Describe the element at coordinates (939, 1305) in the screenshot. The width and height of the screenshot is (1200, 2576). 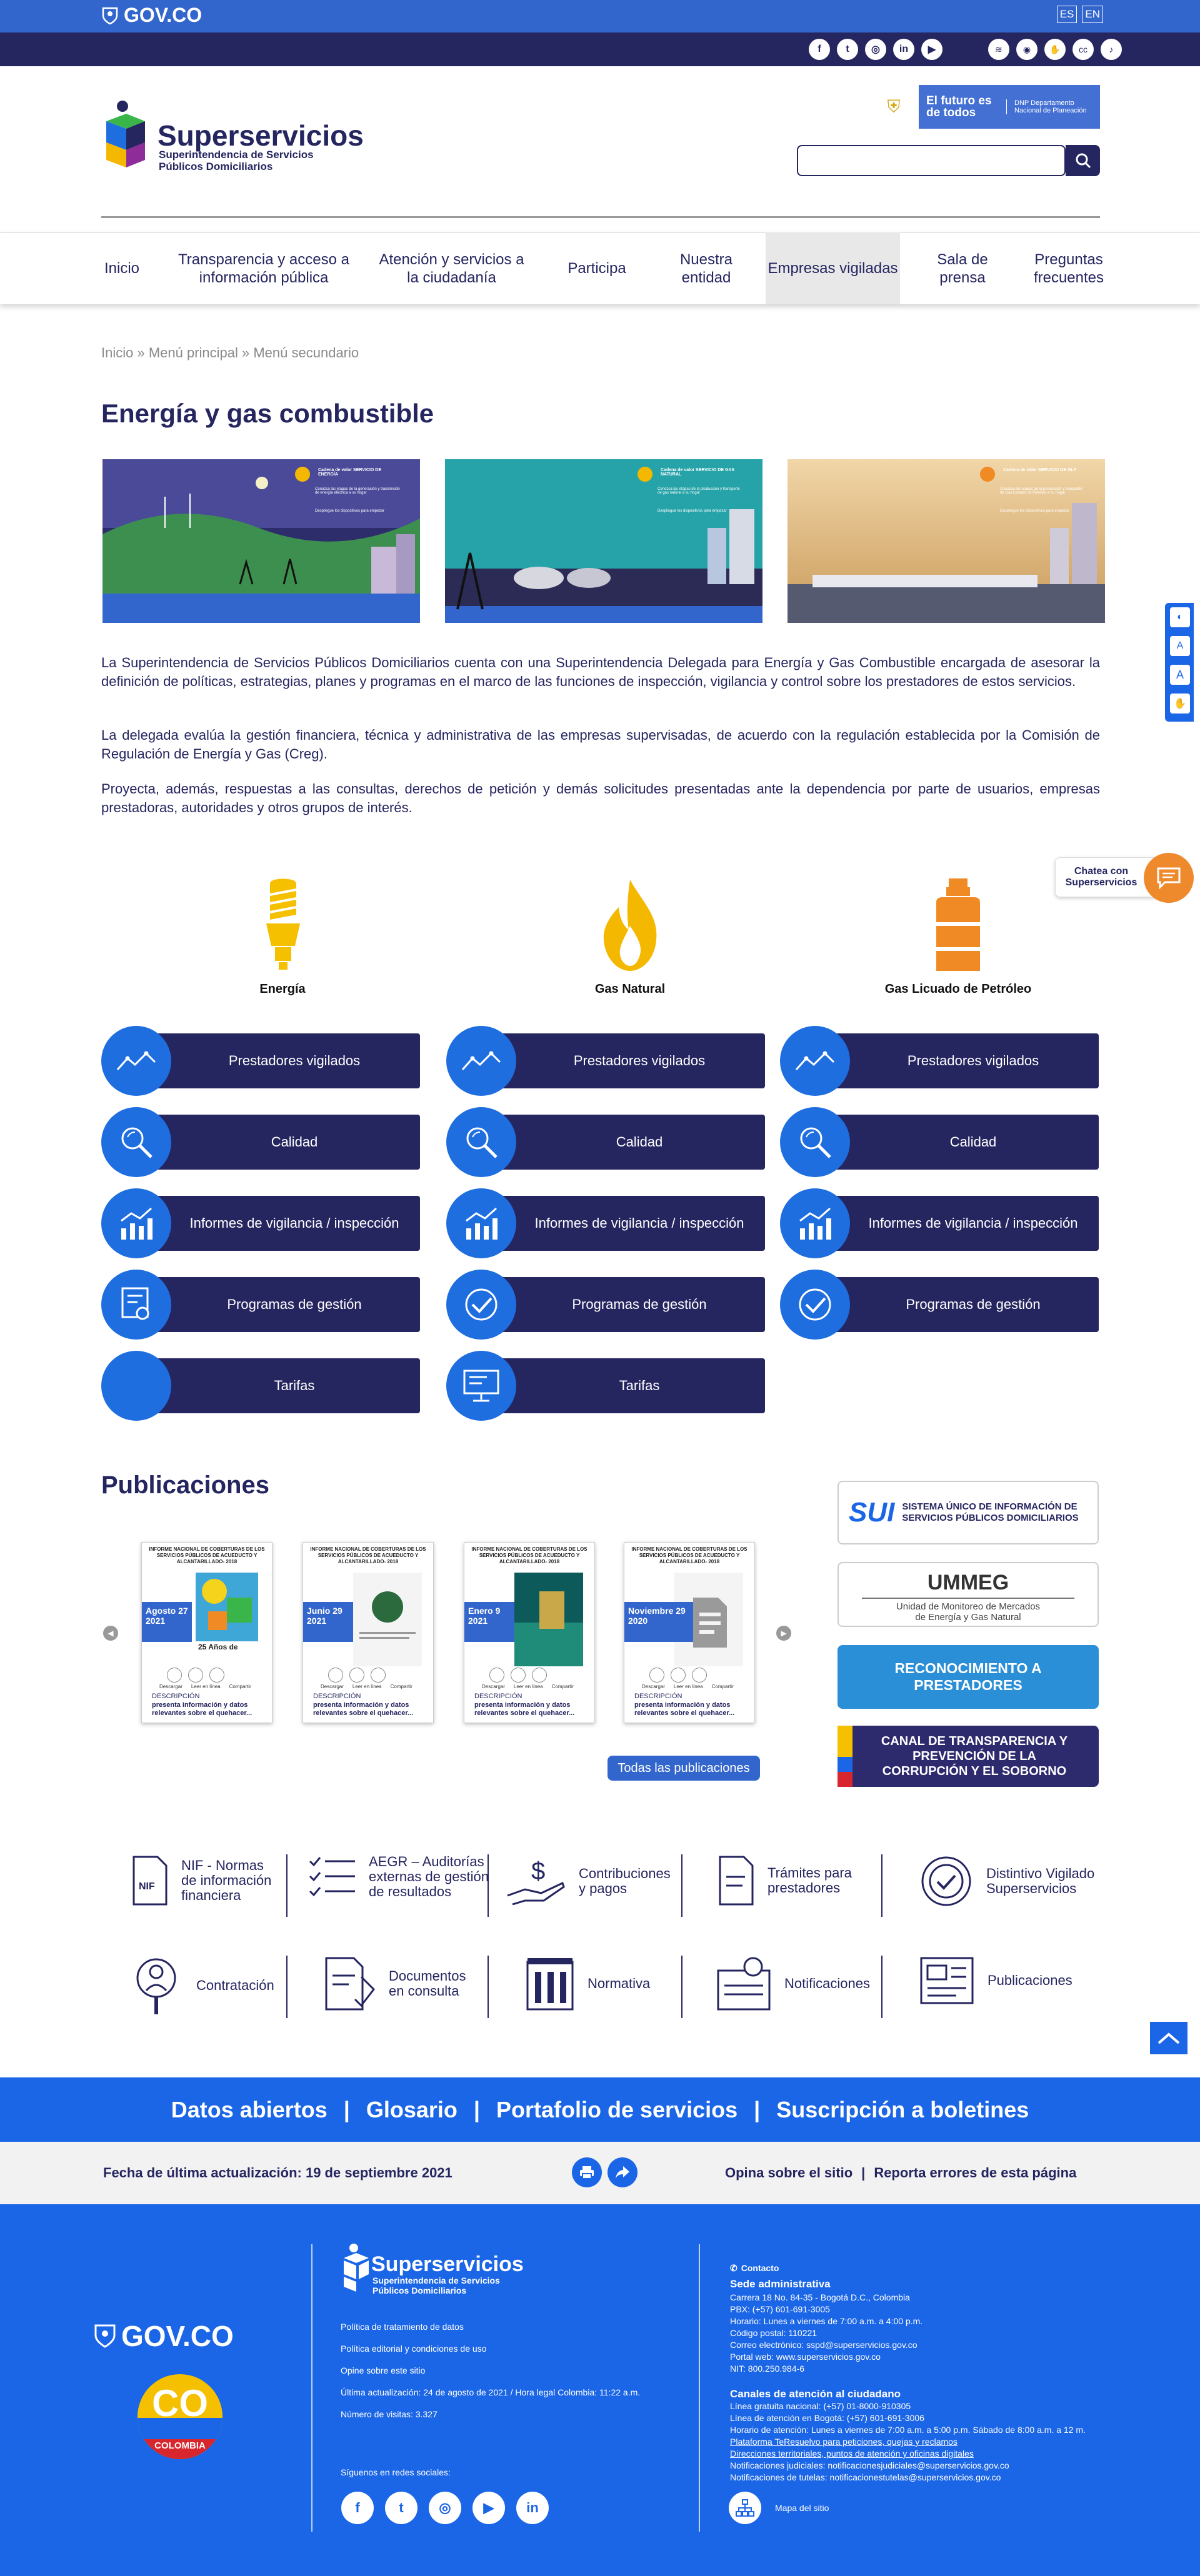
I see `glp-programas-button: Programas de gestión` at that location.